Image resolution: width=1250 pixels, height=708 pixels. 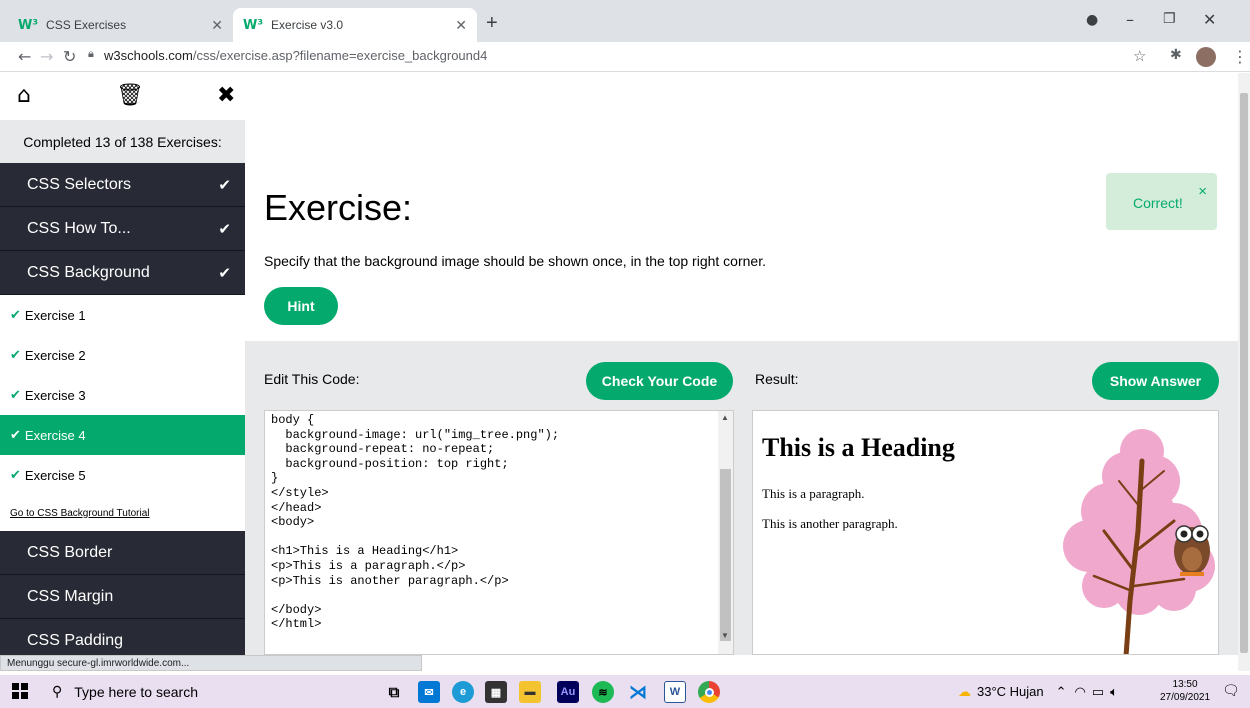 What do you see at coordinates (1010, 691) in the screenshot?
I see `weather-text: 33°C Hujan` at bounding box center [1010, 691].